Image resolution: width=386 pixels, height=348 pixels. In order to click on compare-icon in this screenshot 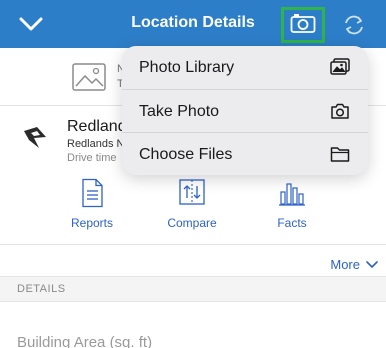, I will do `click(192, 193)`.